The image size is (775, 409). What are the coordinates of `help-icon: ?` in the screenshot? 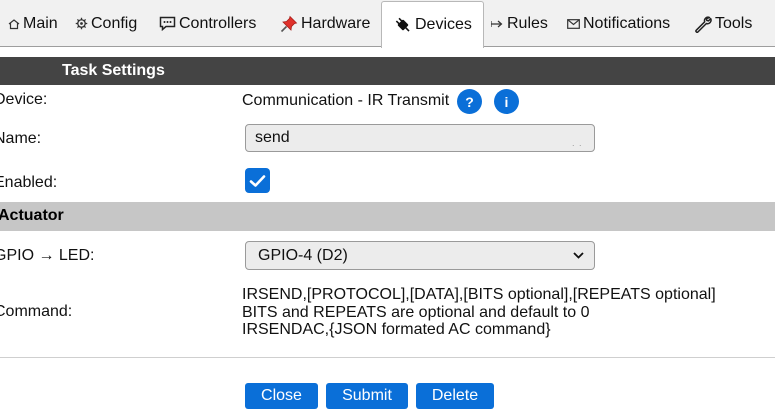 It's located at (469, 101).